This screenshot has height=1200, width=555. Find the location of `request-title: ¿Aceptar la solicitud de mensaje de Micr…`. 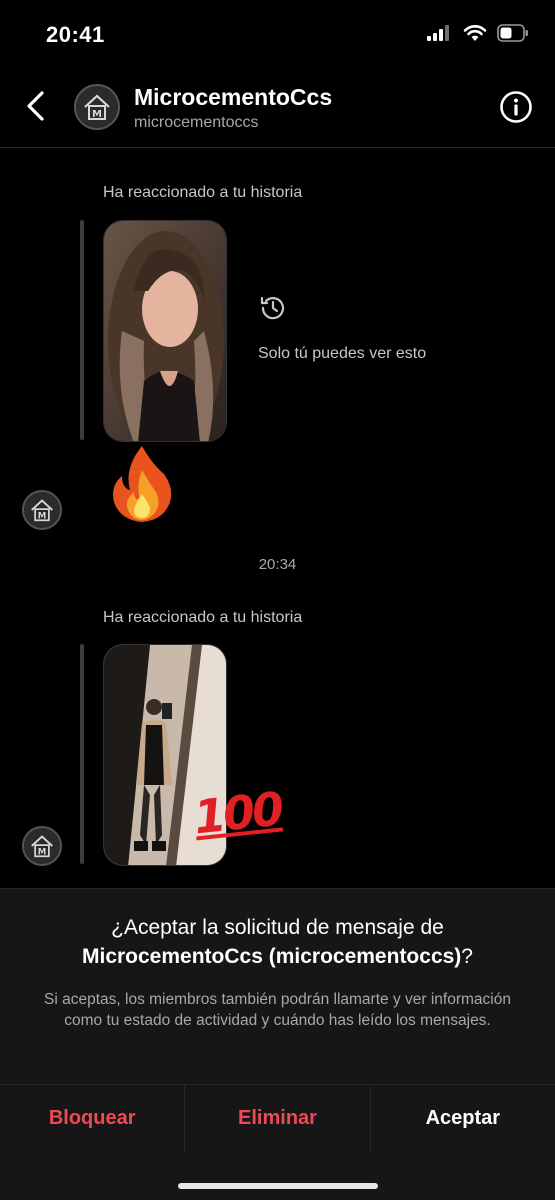

request-title: ¿Aceptar la solicitud de mensaje de Micr… is located at coordinates (277, 942).